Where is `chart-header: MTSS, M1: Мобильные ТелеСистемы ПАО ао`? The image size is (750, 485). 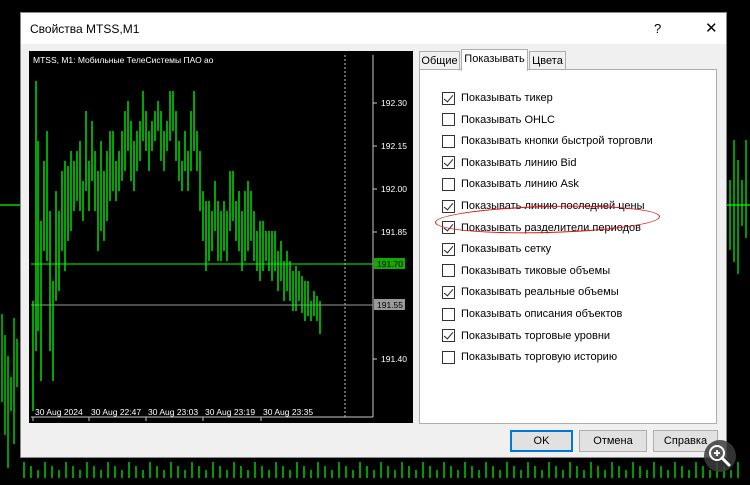 chart-header: MTSS, M1: Мобильные ТелеСистемы ПАО ао is located at coordinates (123, 60).